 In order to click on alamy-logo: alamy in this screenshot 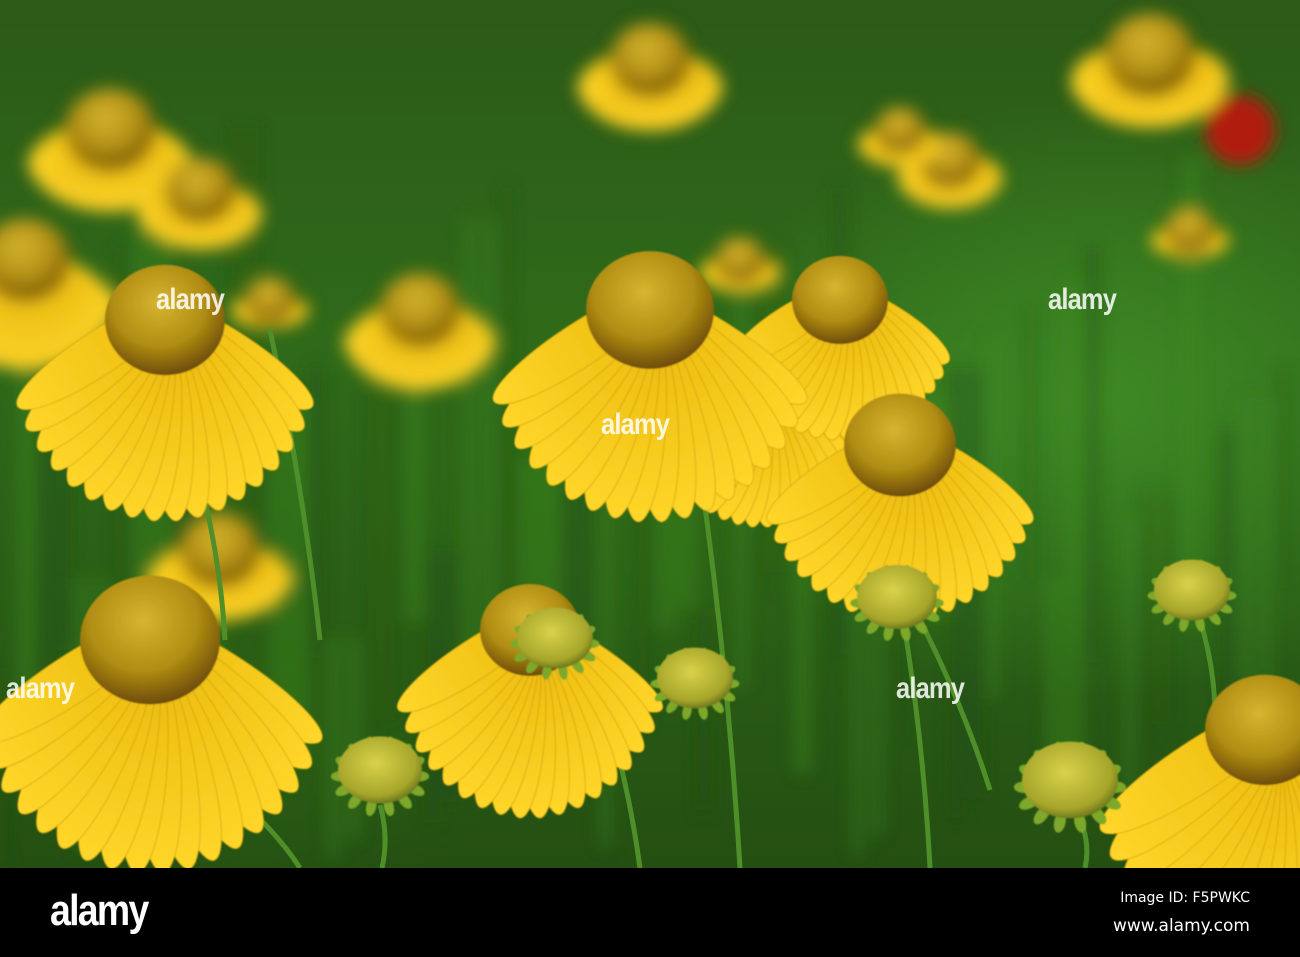, I will do `click(99, 910)`.